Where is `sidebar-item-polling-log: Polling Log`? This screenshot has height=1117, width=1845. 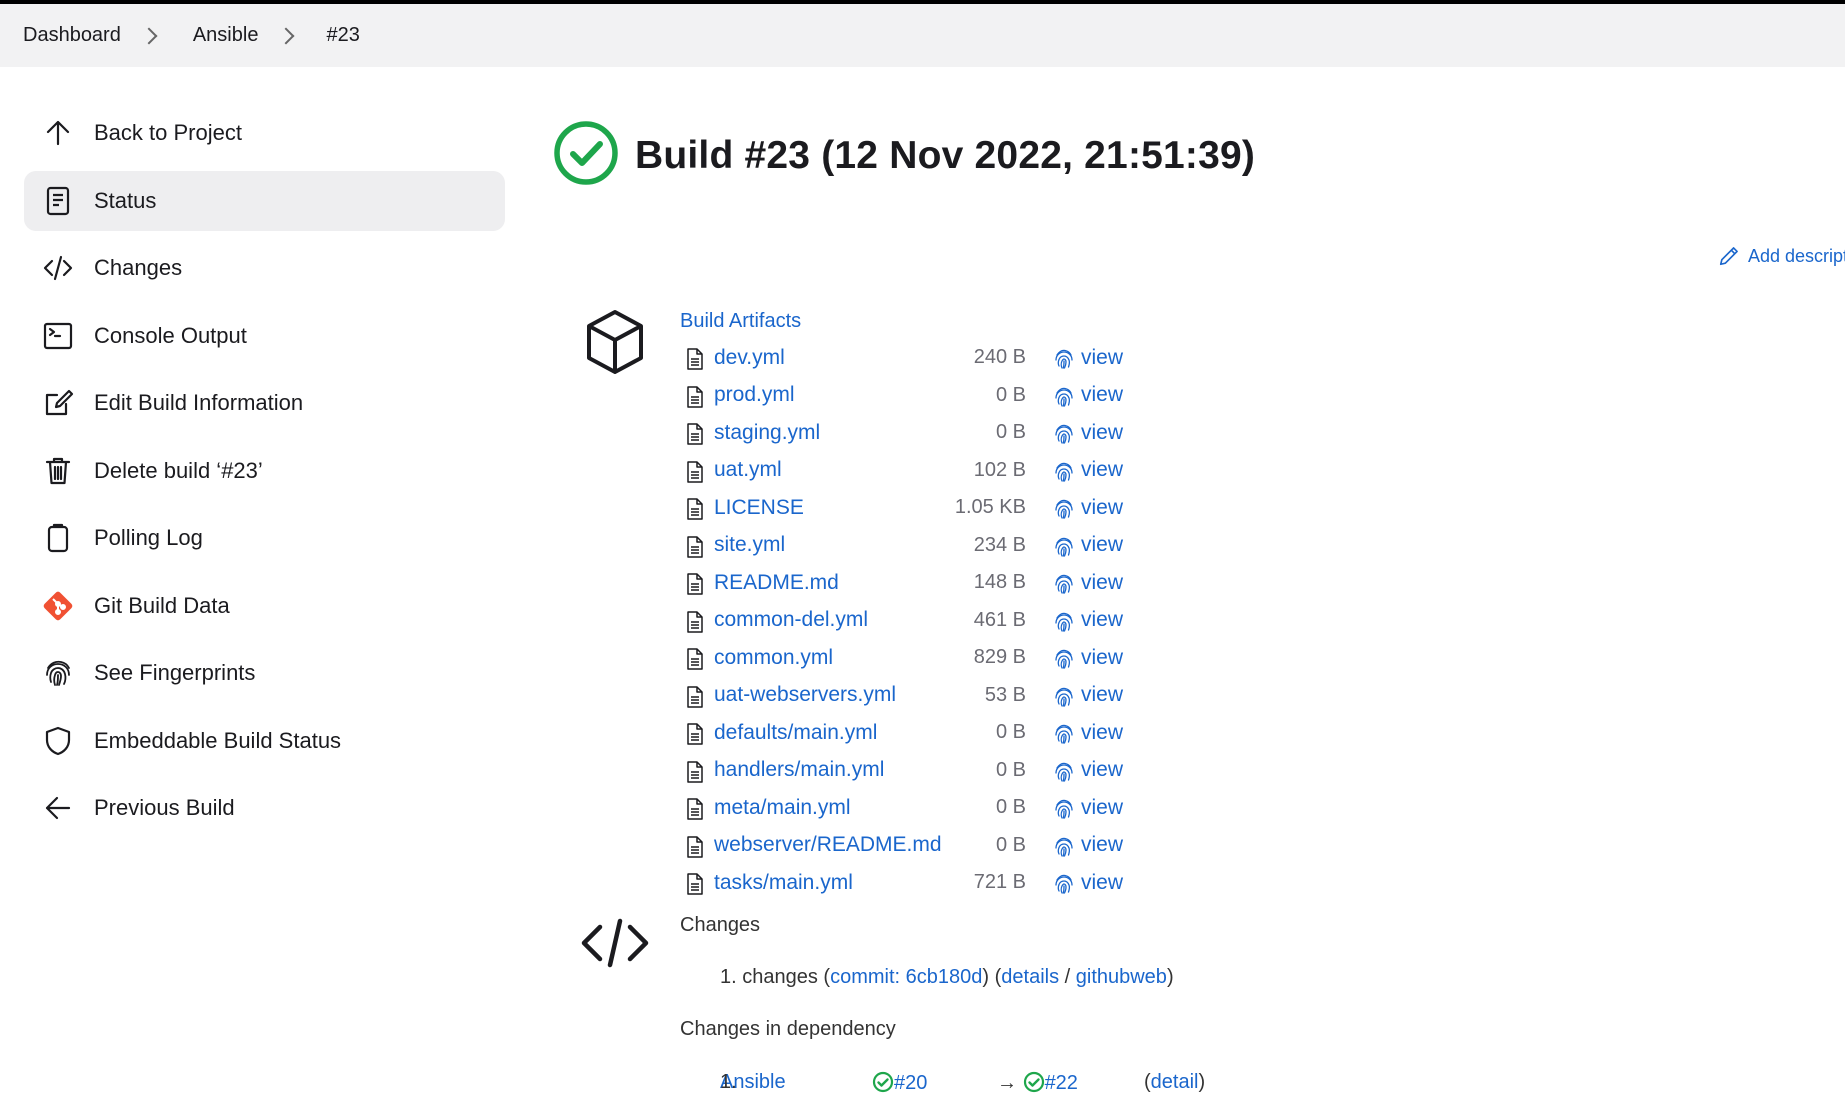 sidebar-item-polling-log: Polling Log is located at coordinates (264, 538).